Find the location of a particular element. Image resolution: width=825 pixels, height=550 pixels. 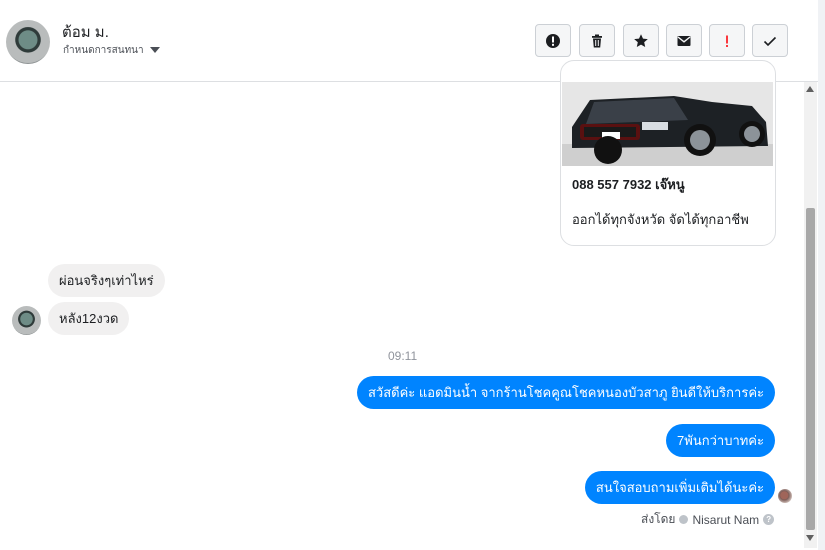

card-title: 088 557 7932 เจ๊หนู is located at coordinates (628, 184).